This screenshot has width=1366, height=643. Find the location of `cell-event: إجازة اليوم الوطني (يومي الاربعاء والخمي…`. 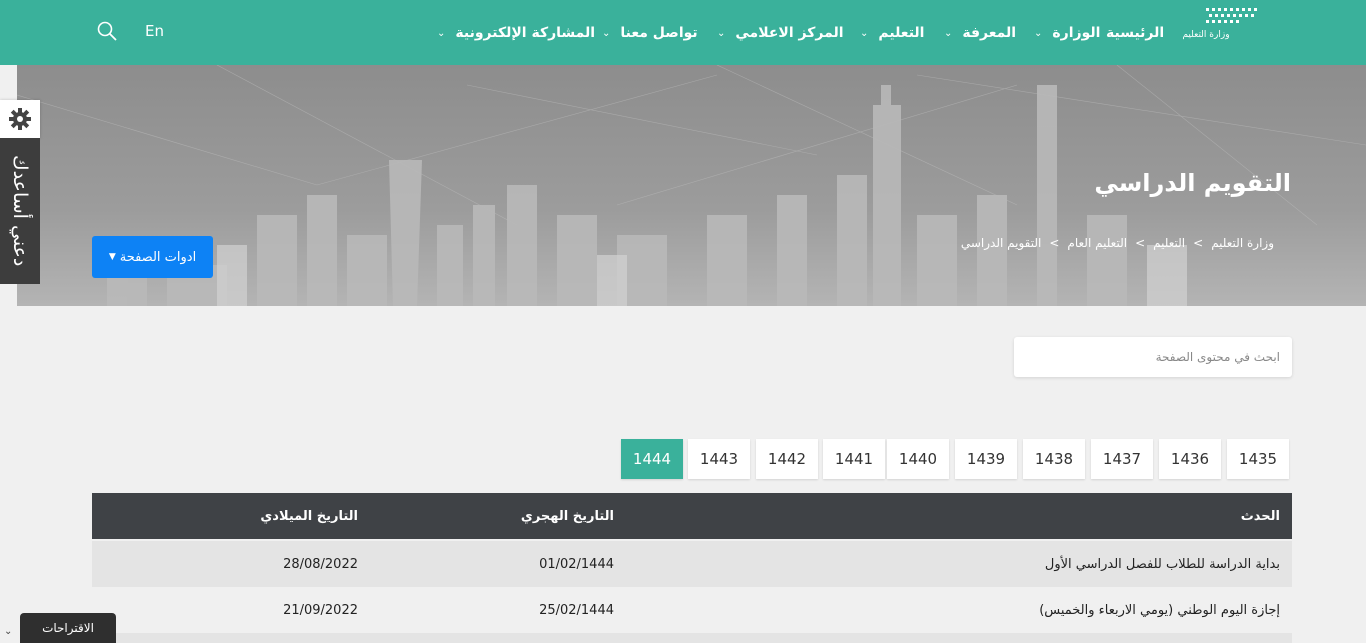

cell-event: إجازة اليوم الوطني (يومي الاربعاء والخمي… is located at coordinates (1159, 610).